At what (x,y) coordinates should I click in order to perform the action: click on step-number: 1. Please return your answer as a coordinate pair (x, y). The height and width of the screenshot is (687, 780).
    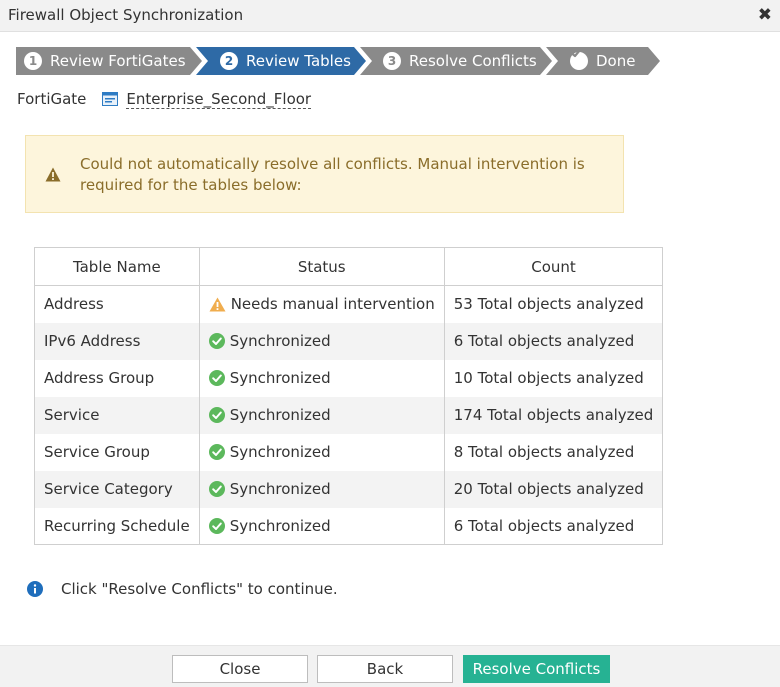
    Looking at the image, I should click on (33, 61).